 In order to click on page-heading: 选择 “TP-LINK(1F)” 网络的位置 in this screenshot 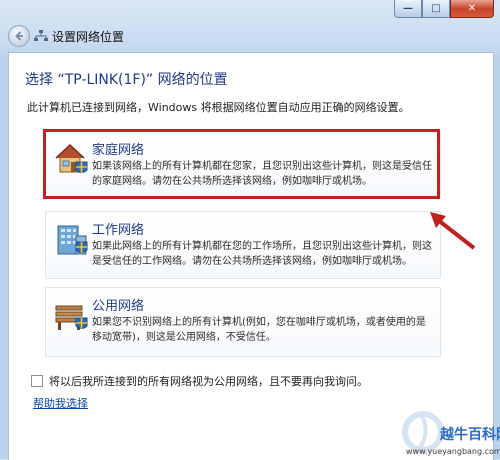, I will do `click(126, 80)`.